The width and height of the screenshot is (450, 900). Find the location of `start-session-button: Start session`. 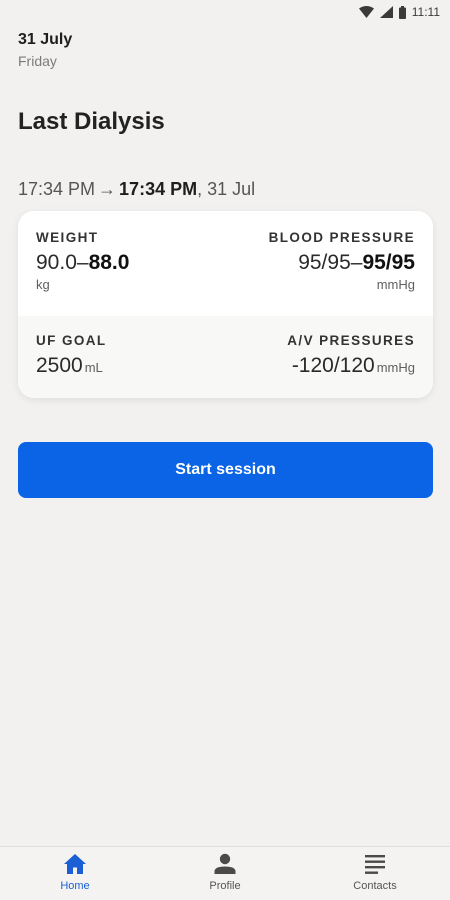

start-session-button: Start session is located at coordinates (225, 470).